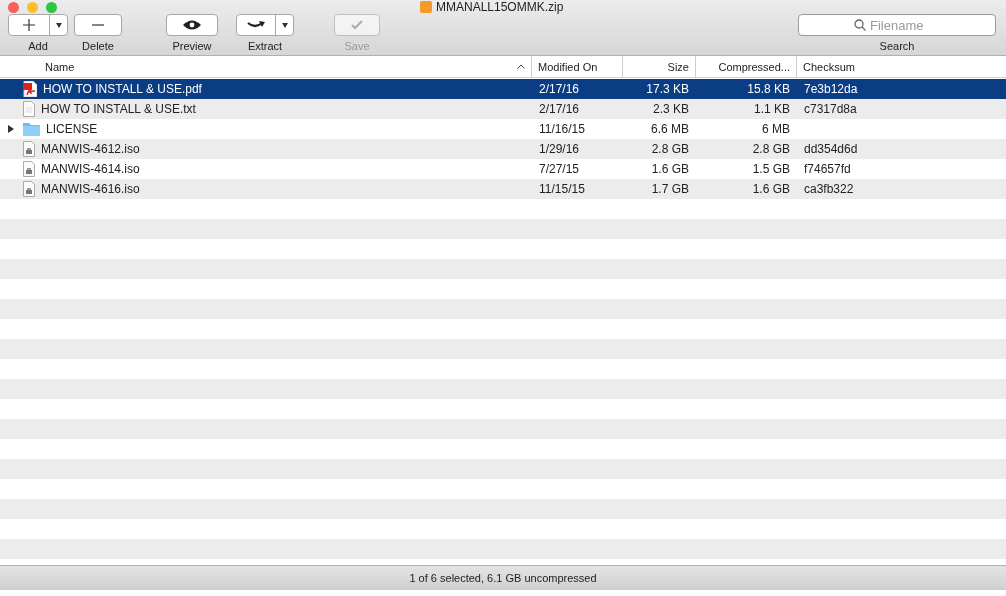 The height and width of the screenshot is (596, 1006). What do you see at coordinates (29, 25) in the screenshot?
I see `plus-icon` at bounding box center [29, 25].